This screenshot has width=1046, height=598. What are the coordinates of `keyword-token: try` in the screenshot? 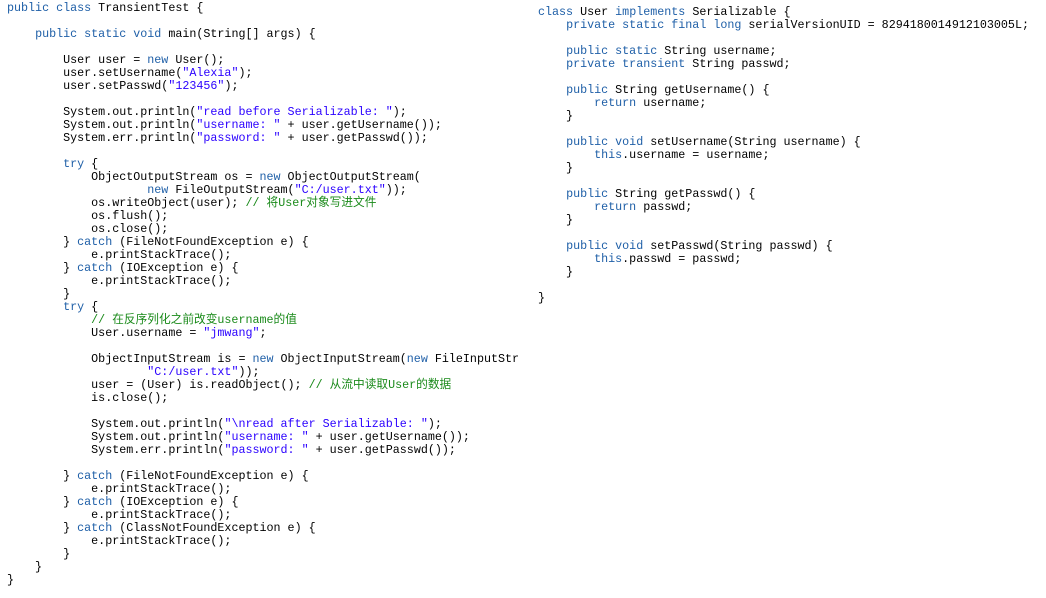 It's located at (74, 164).